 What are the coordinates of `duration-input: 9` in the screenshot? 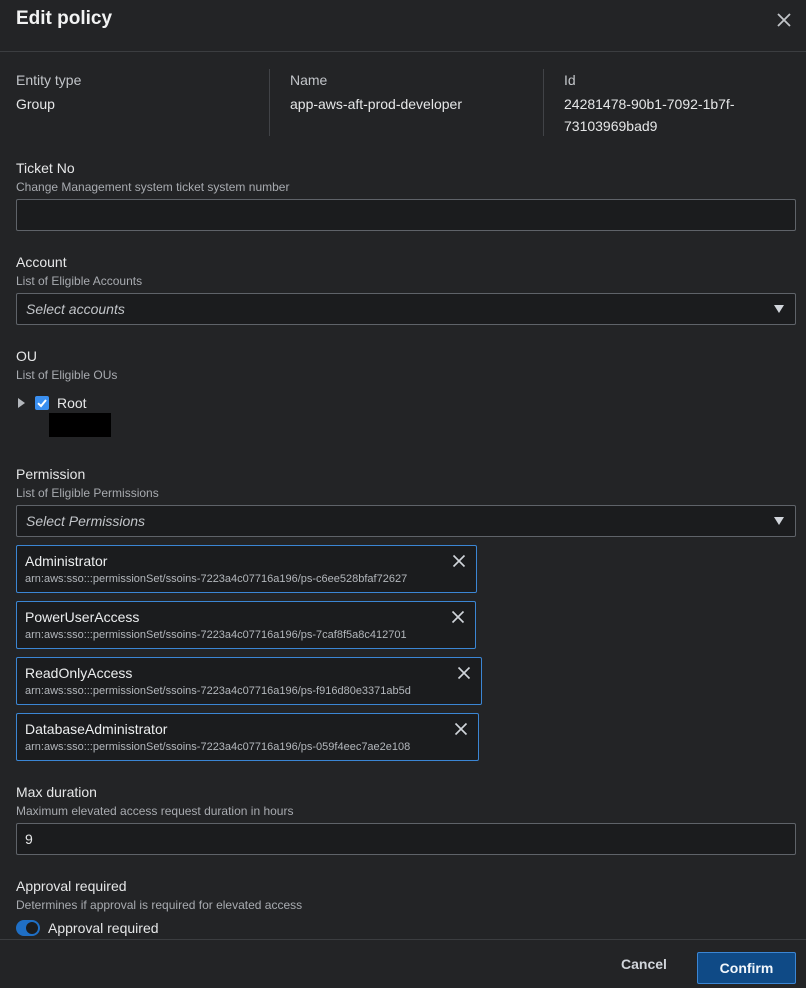 It's located at (406, 839).